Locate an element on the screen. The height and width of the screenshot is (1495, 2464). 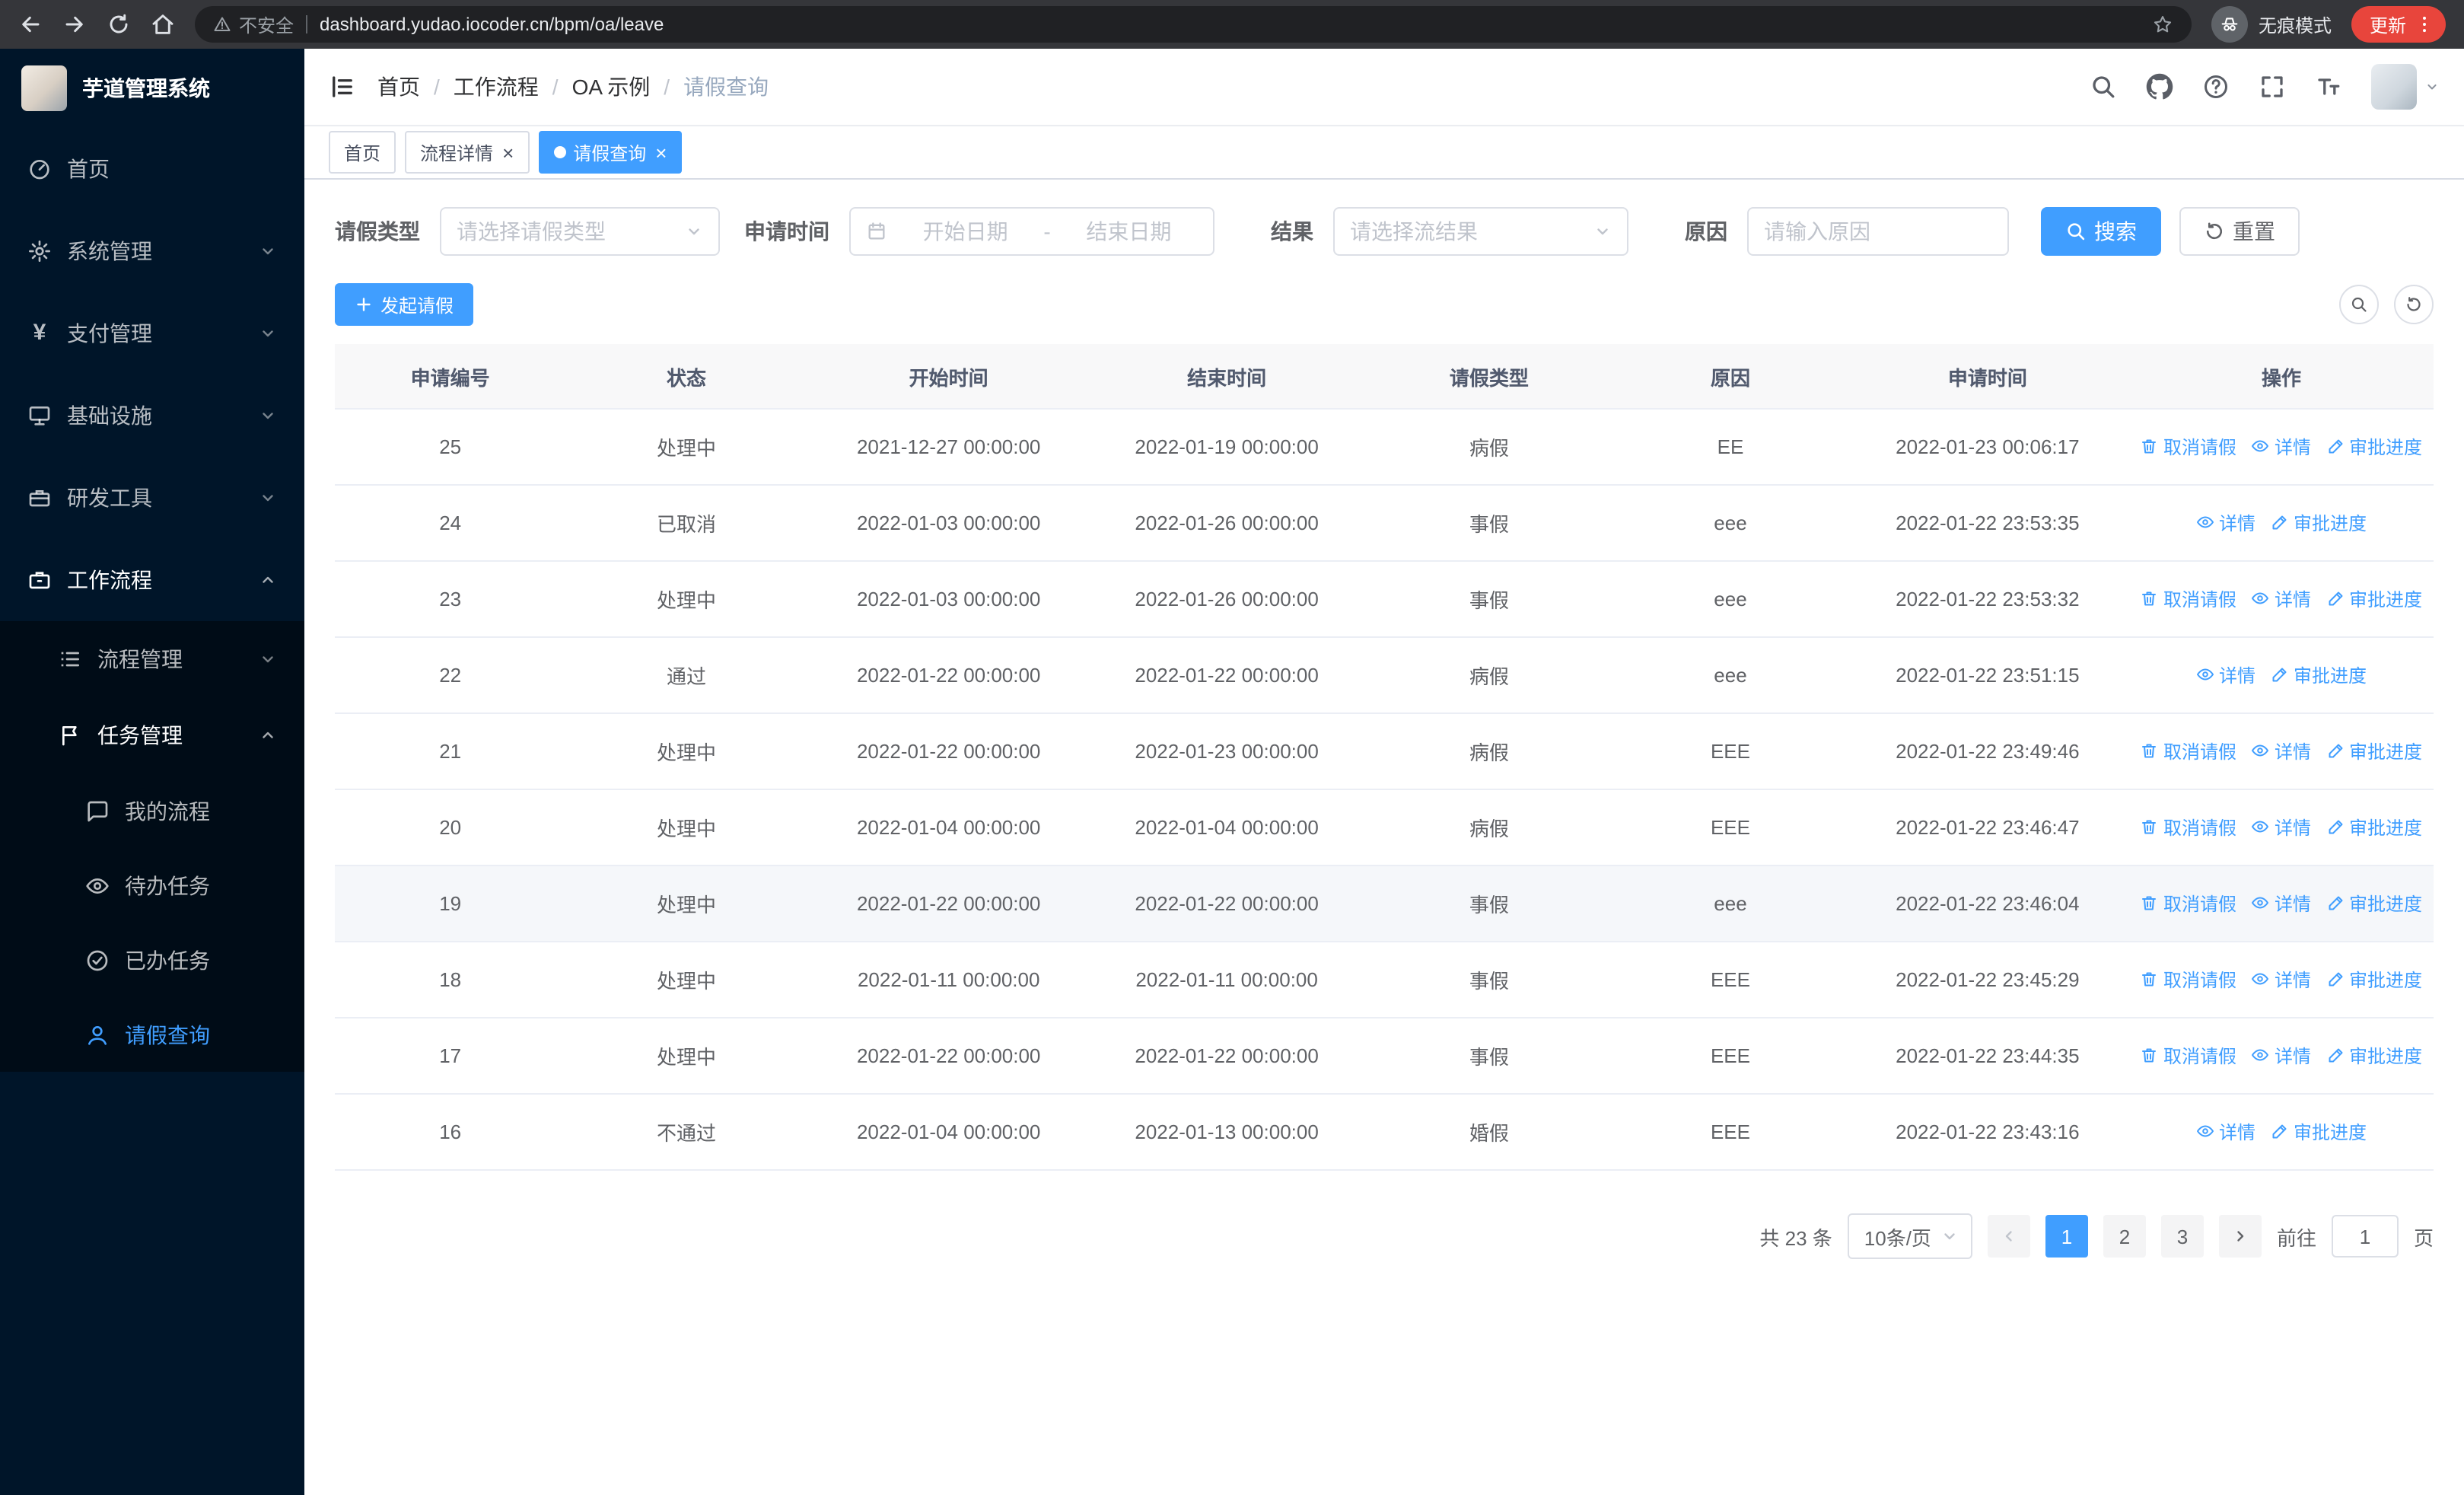
result-select: 请选择流结果 is located at coordinates (1480, 231).